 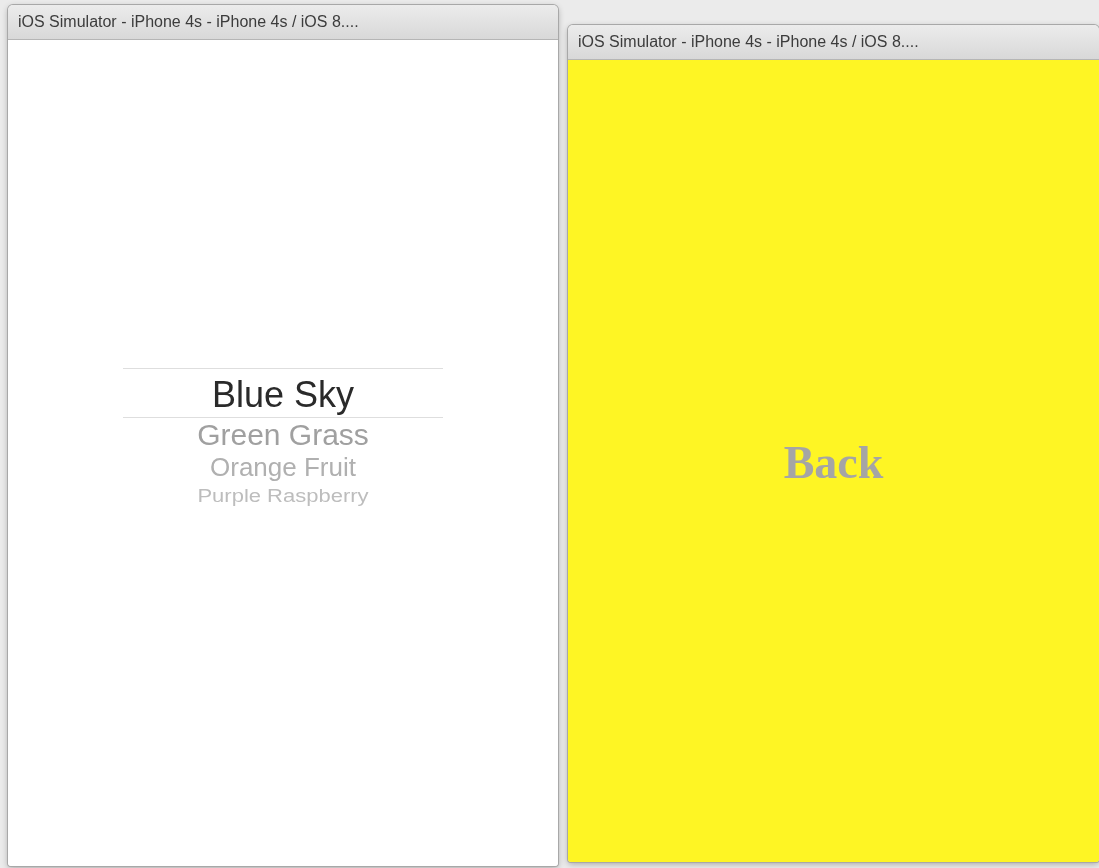 I want to click on picker-wheel: Blue Sky Green Grass Orange Fruit Purple Raspberry, so click(x=283, y=478).